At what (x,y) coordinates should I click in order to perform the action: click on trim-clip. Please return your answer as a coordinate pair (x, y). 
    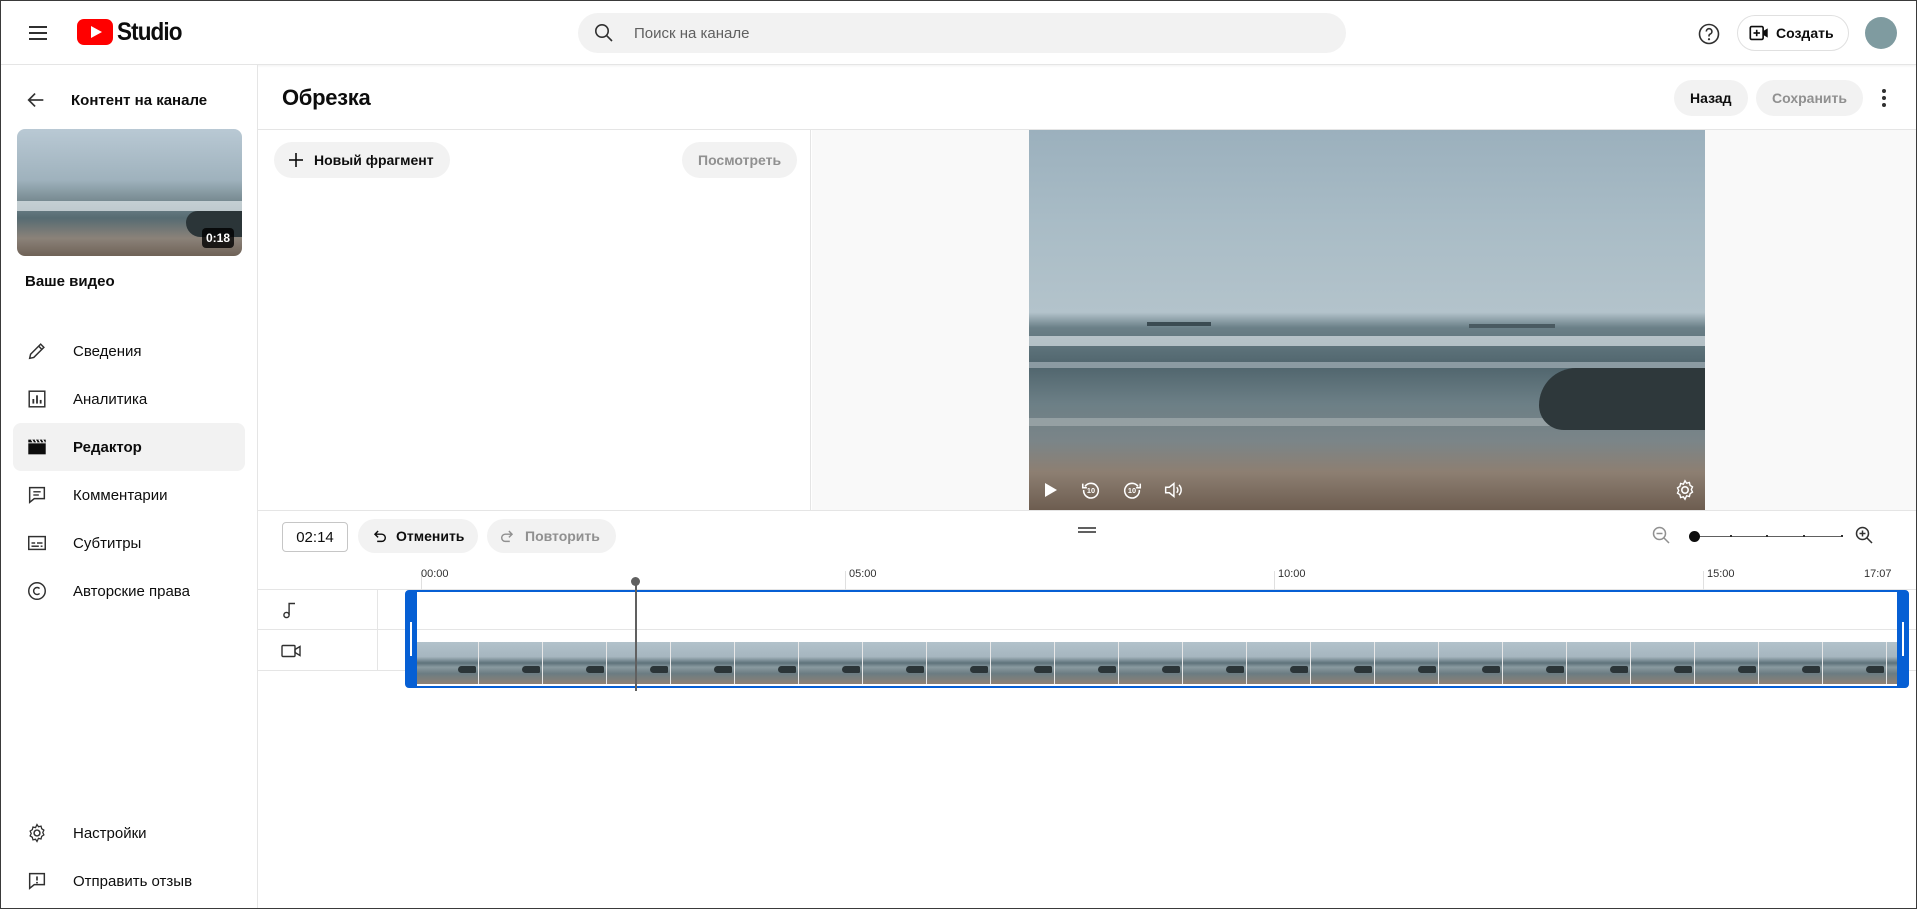
    Looking at the image, I should click on (1157, 640).